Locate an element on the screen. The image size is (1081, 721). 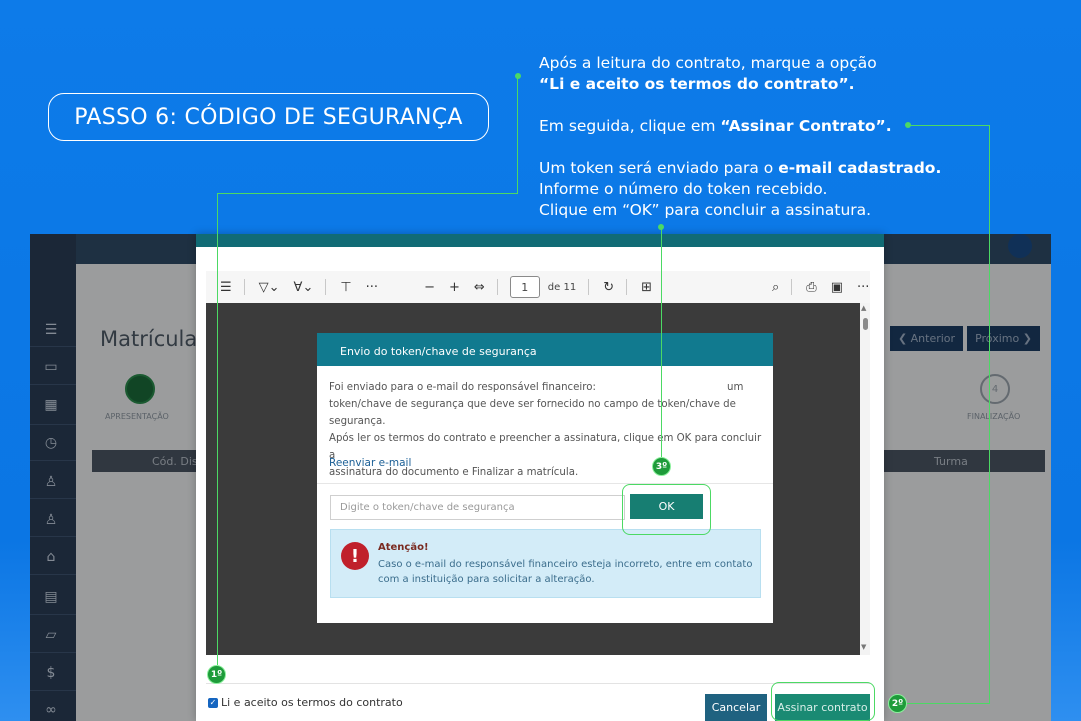
highlight-icon: ▽⌄ is located at coordinates (269, 287).